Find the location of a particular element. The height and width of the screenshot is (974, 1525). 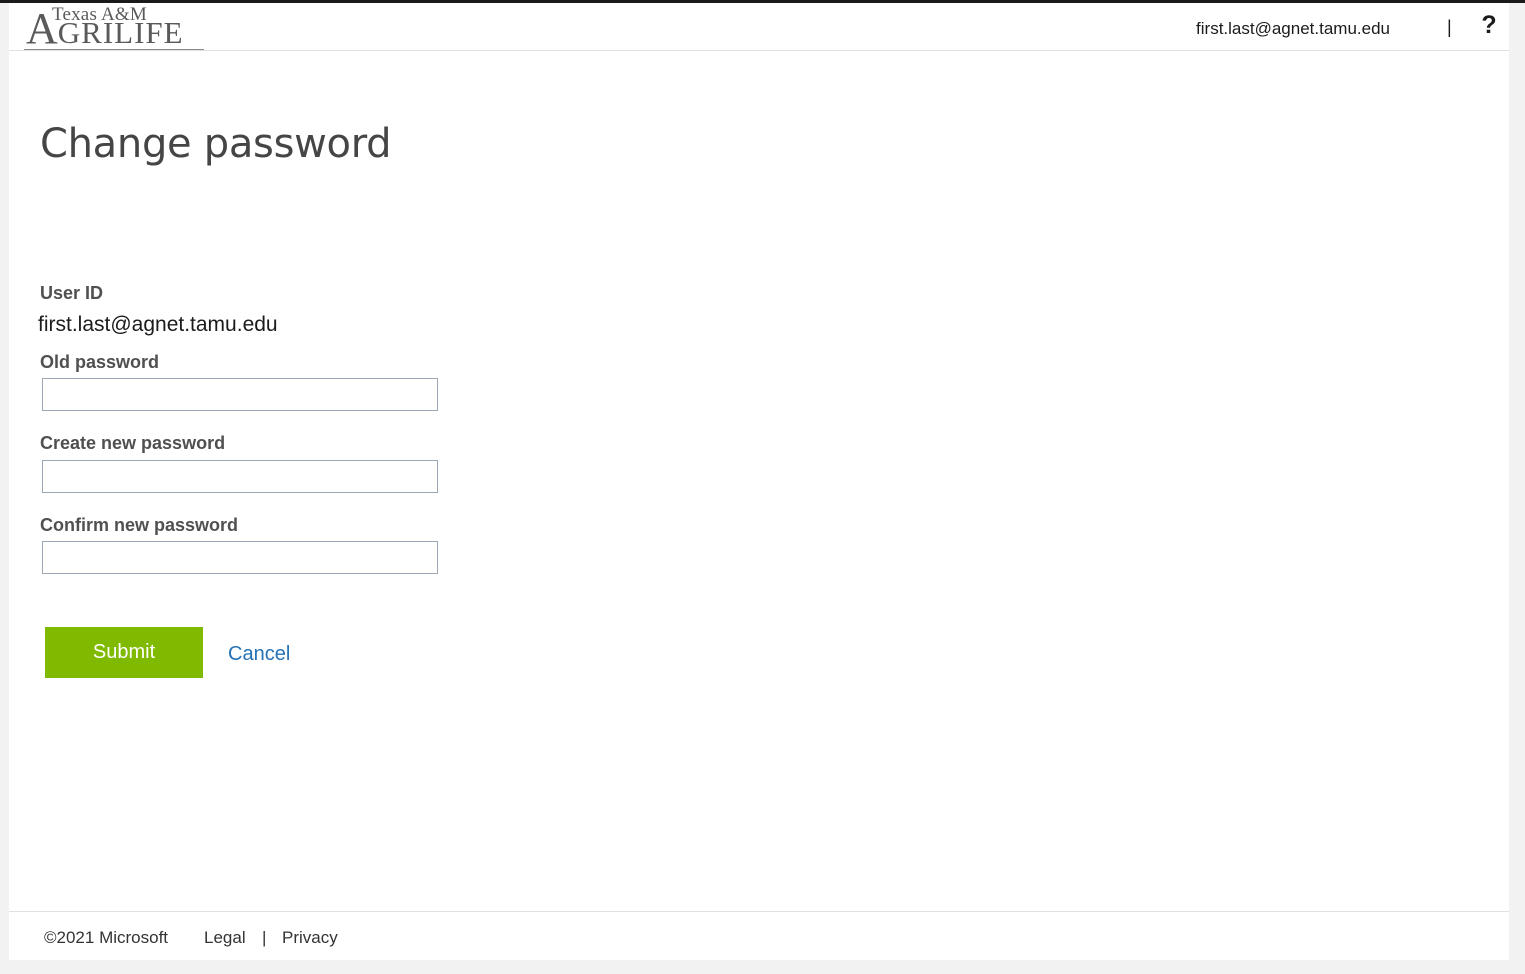

user-id-label: User ID is located at coordinates (72, 293).